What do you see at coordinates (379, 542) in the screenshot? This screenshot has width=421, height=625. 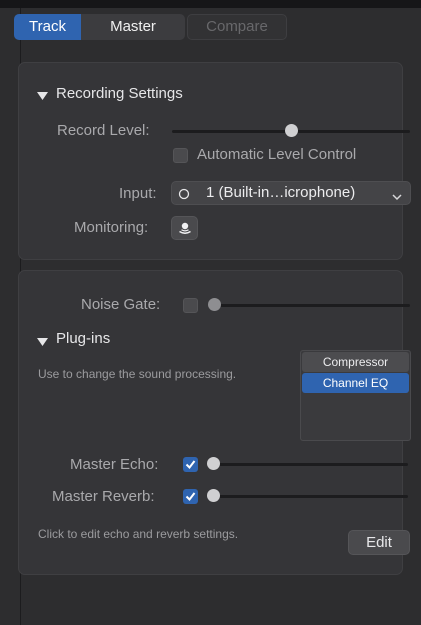 I see `edit-button: Edit` at bounding box center [379, 542].